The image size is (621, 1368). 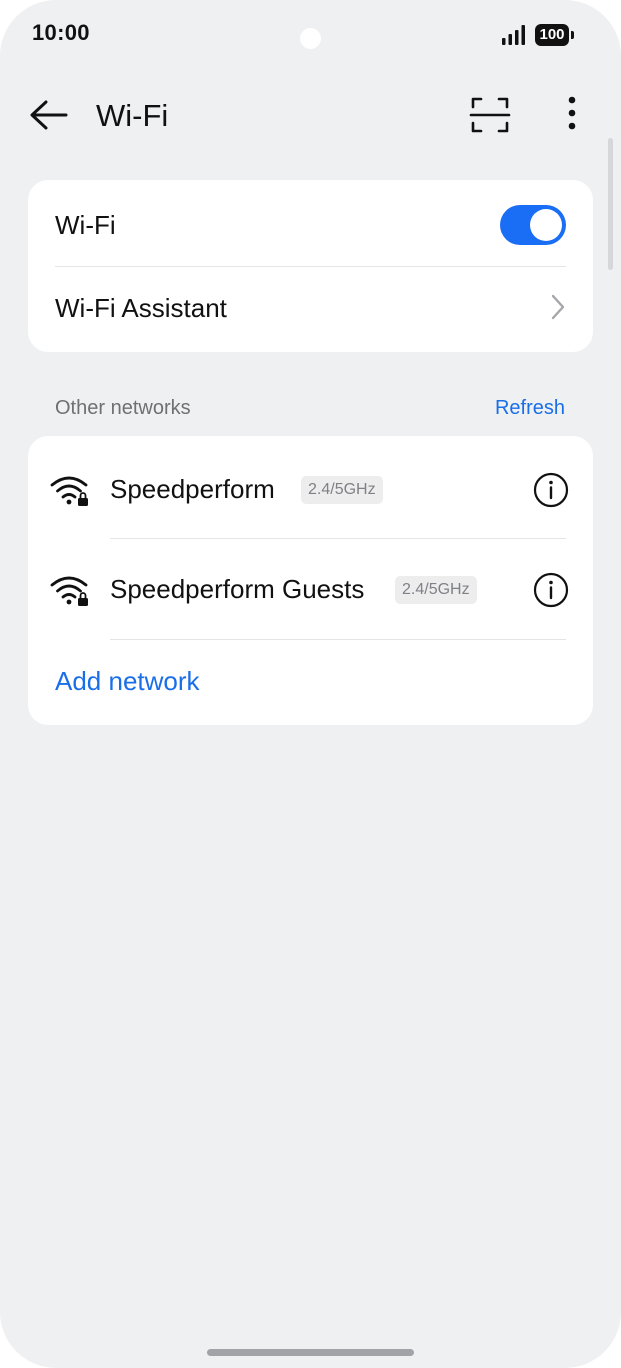 I want to click on cellular-signal-icon, so click(x=513, y=35).